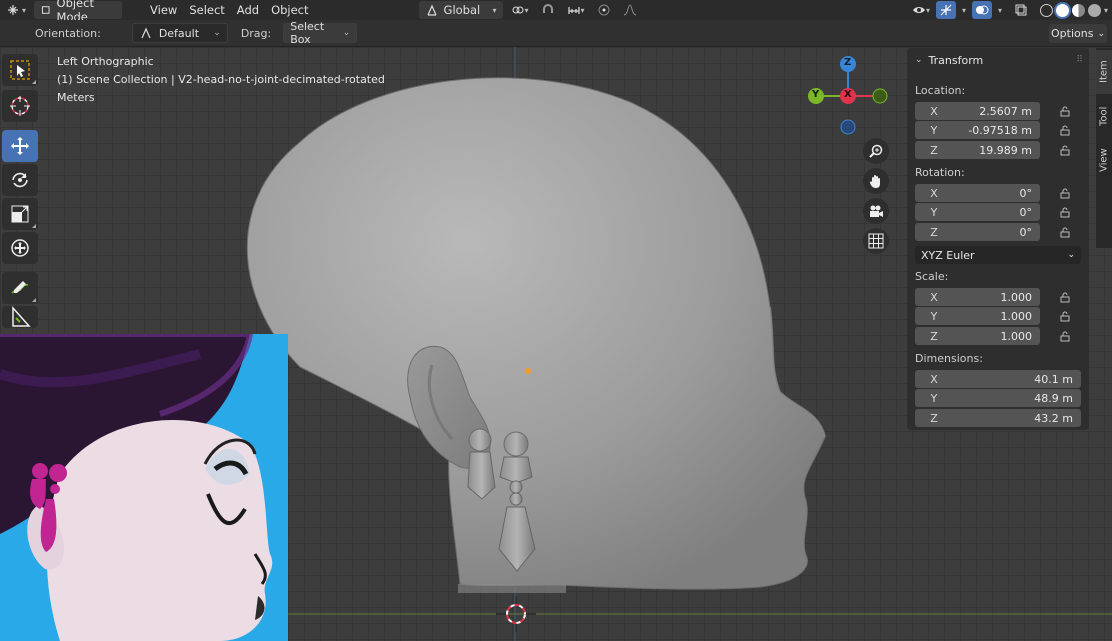 The image size is (1112, 641). What do you see at coordinates (977, 232) in the screenshot?
I see `rotation-z-field: Z 0°` at bounding box center [977, 232].